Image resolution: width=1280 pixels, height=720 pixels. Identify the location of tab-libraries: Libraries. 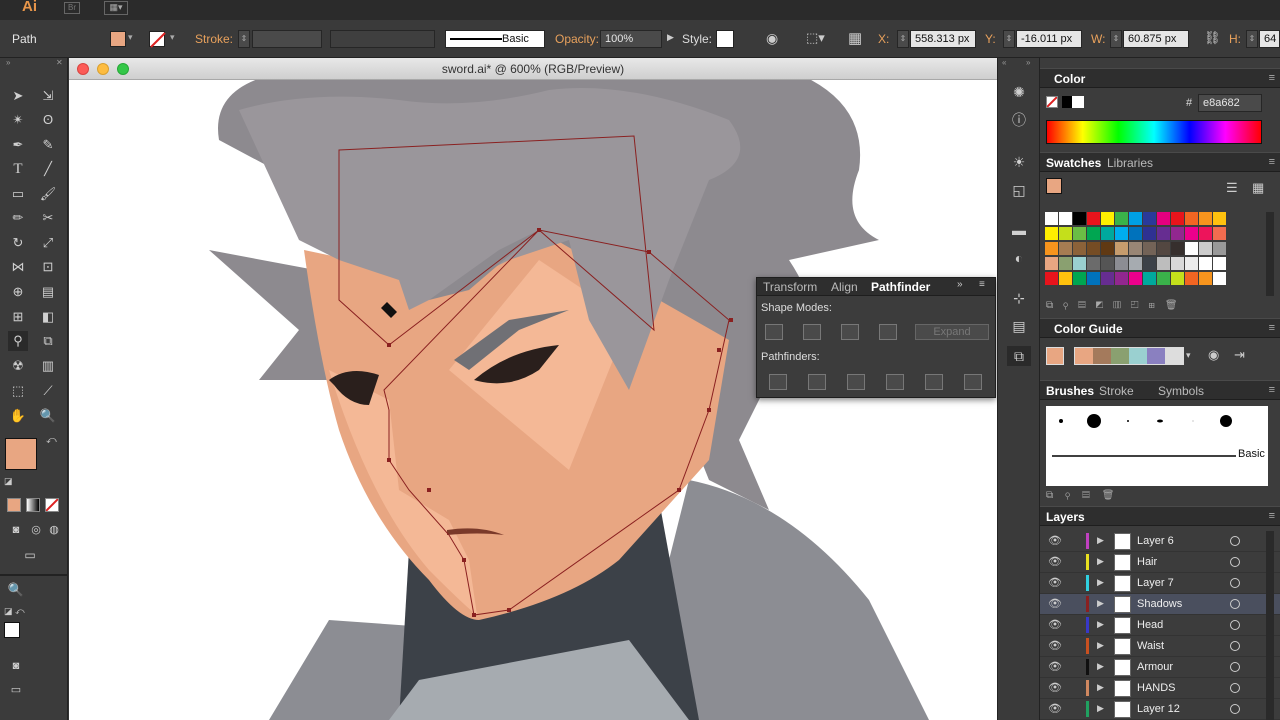
(1130, 163).